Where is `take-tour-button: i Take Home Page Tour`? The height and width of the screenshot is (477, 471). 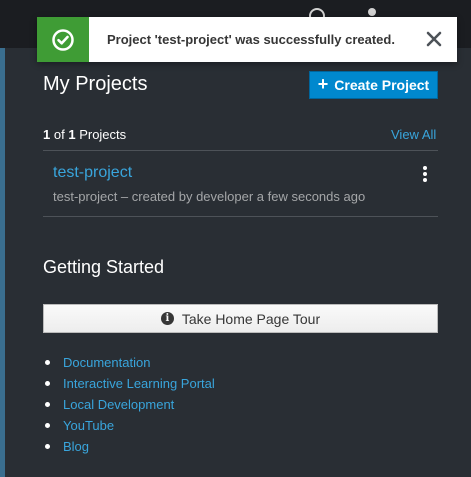
take-tour-button: i Take Home Page Tour is located at coordinates (240, 318).